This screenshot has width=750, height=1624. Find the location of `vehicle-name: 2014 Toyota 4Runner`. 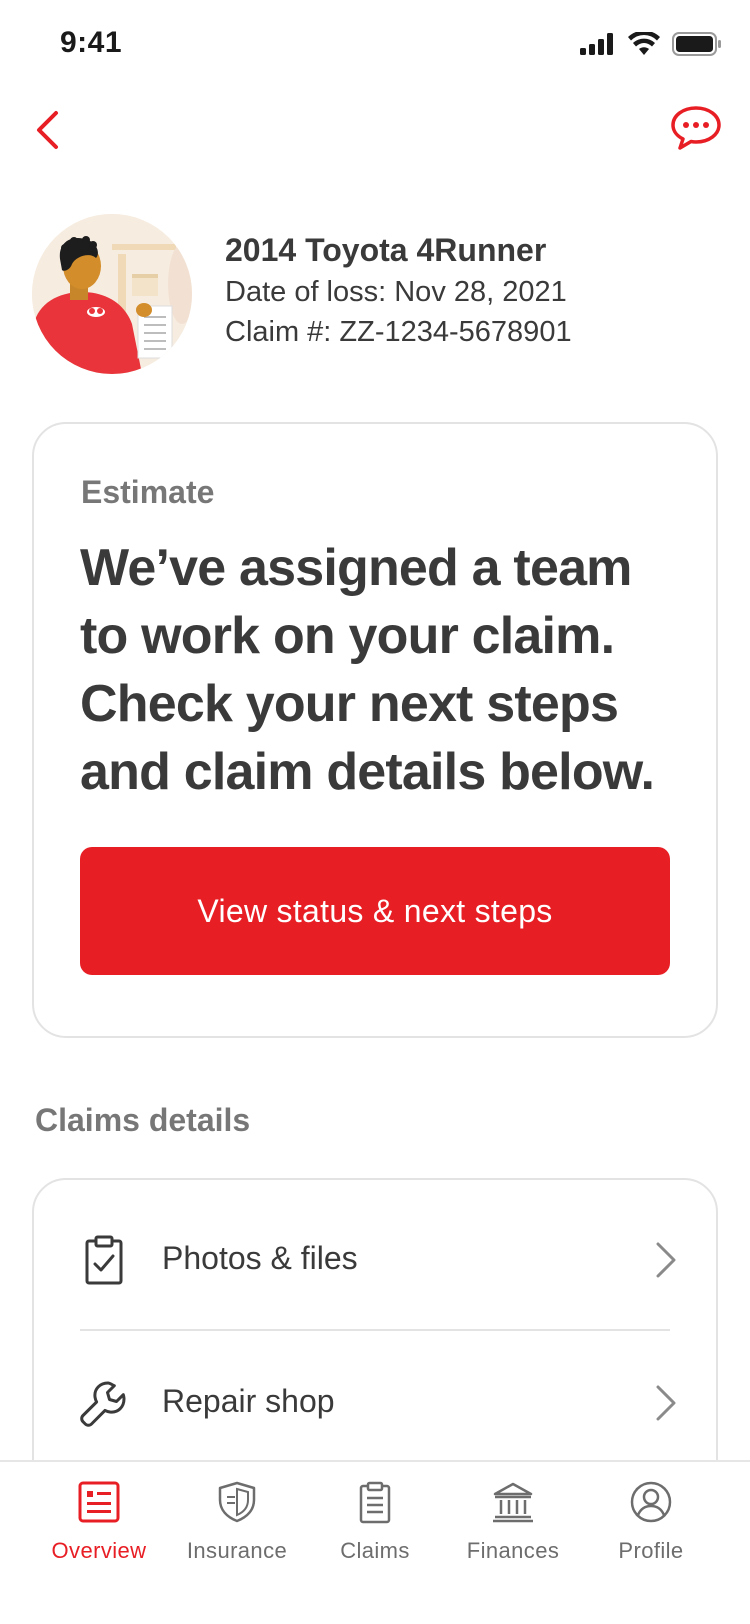

vehicle-name: 2014 Toyota 4Runner is located at coordinates (386, 250).